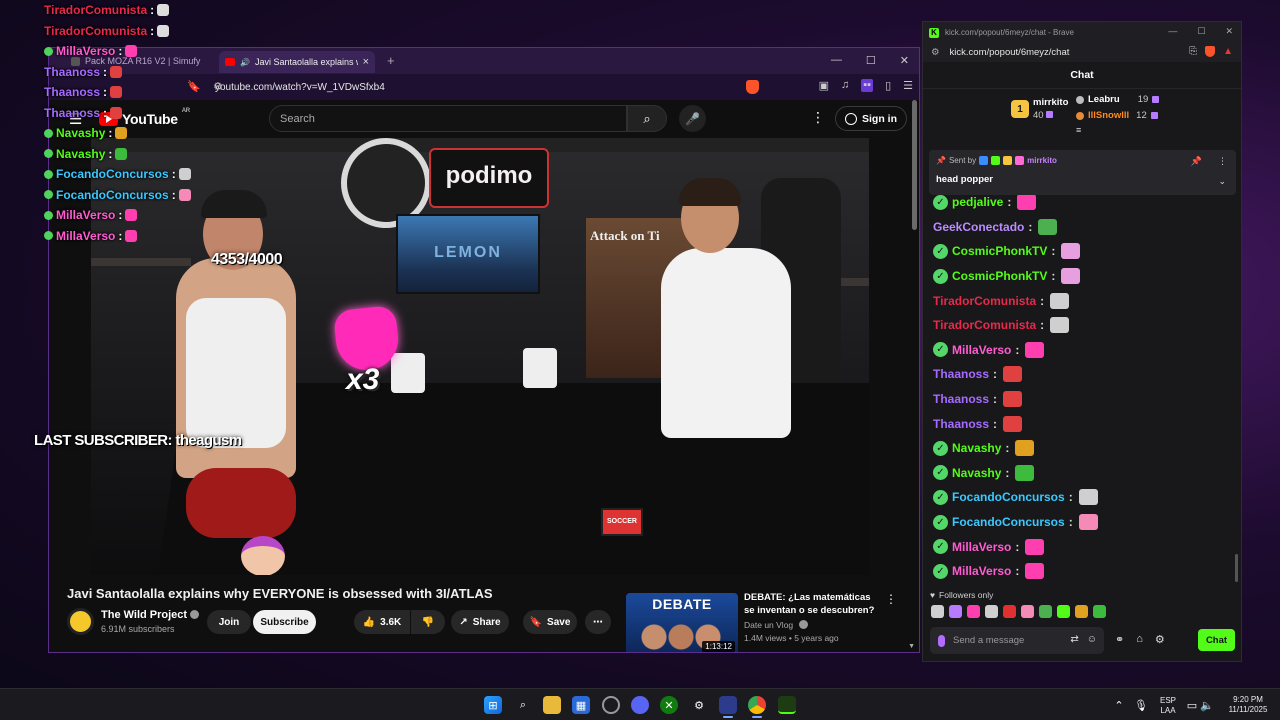 Image resolution: width=1280 pixels, height=720 pixels. What do you see at coordinates (1196, 161) in the screenshot?
I see `unpin-icon: 📌` at bounding box center [1196, 161].